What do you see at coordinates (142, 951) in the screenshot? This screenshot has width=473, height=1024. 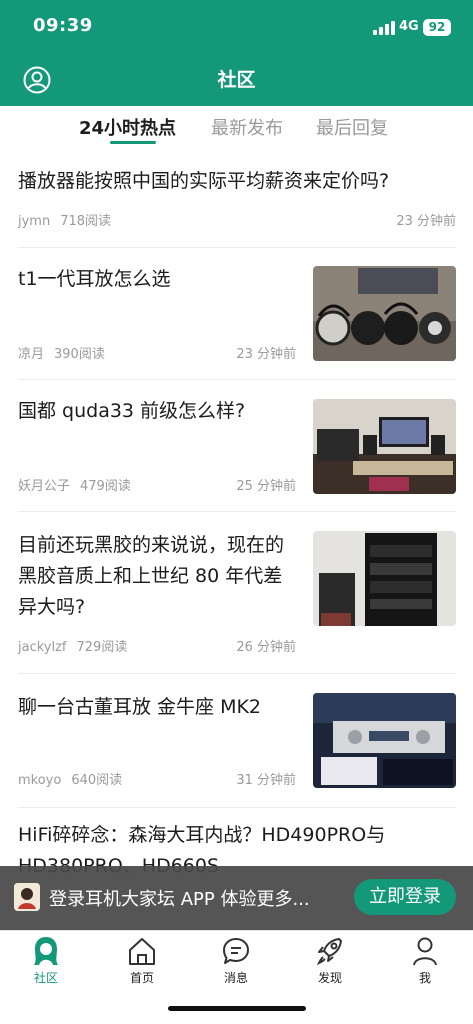 I see `home-icon` at bounding box center [142, 951].